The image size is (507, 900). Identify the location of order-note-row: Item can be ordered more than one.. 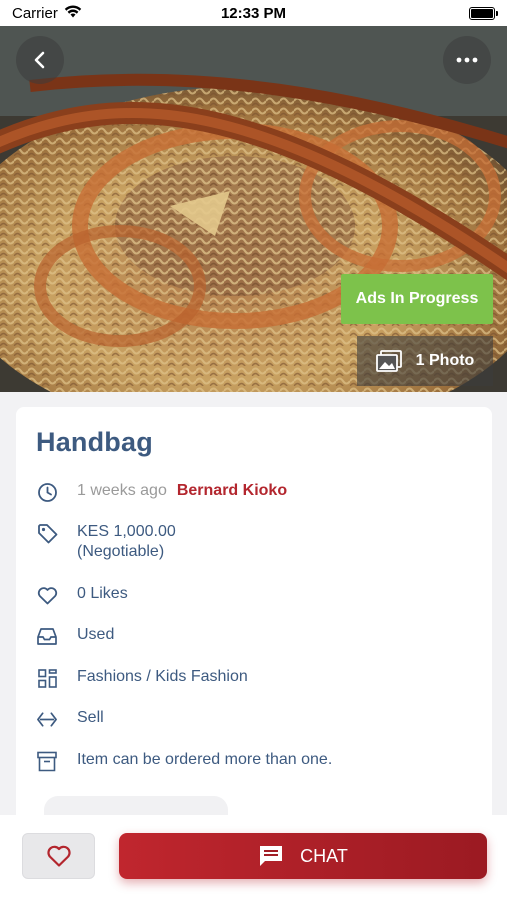
(184, 761).